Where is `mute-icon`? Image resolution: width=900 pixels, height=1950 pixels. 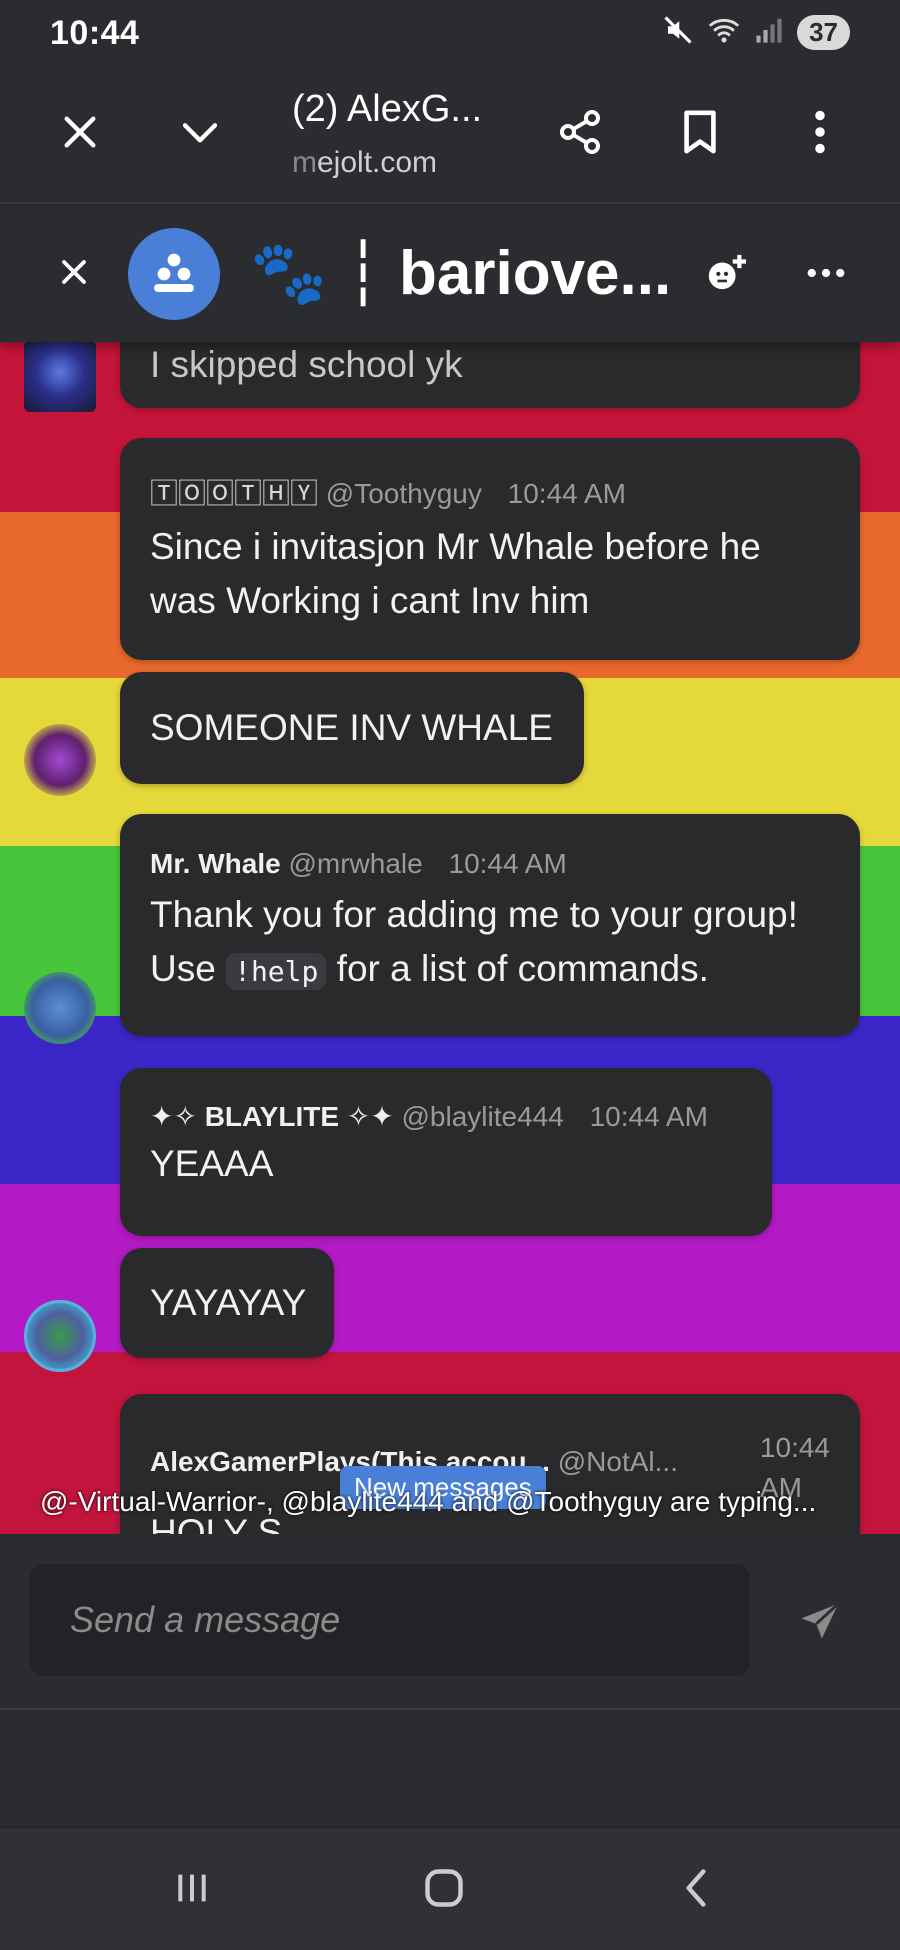 mute-icon is located at coordinates (678, 32).